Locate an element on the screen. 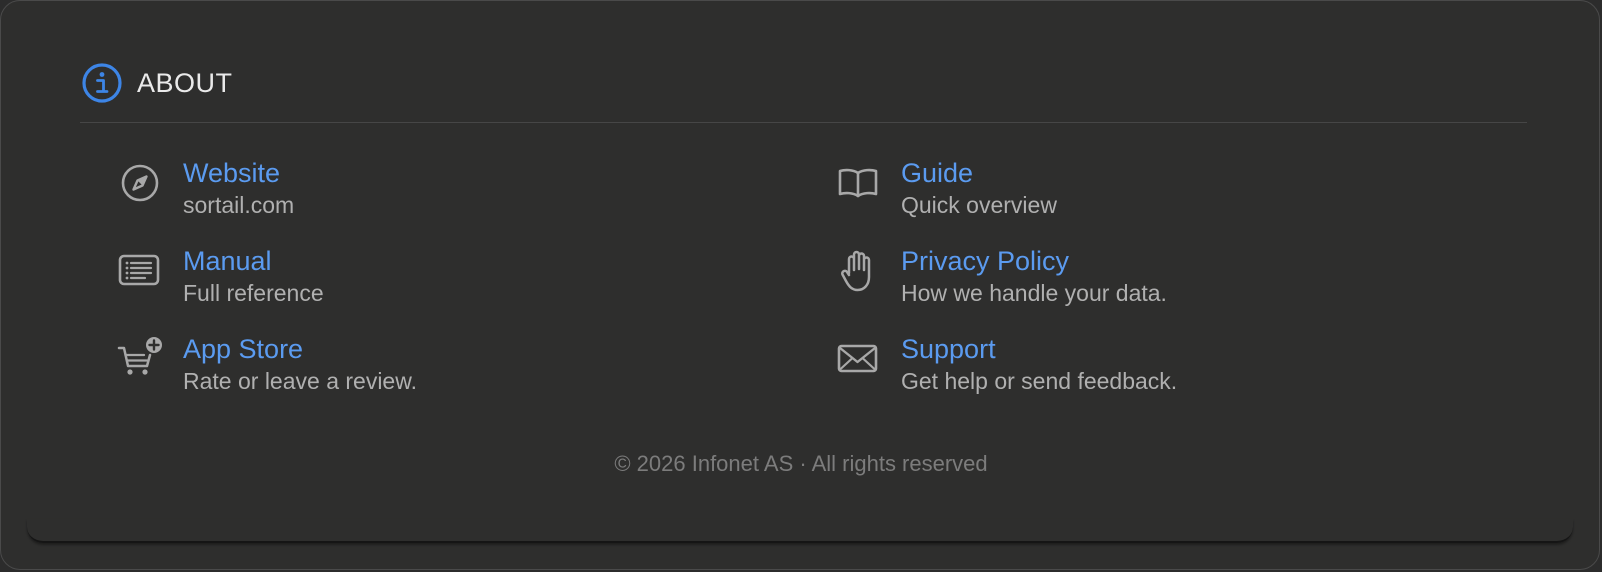  cart-plus-icon is located at coordinates (140, 359).